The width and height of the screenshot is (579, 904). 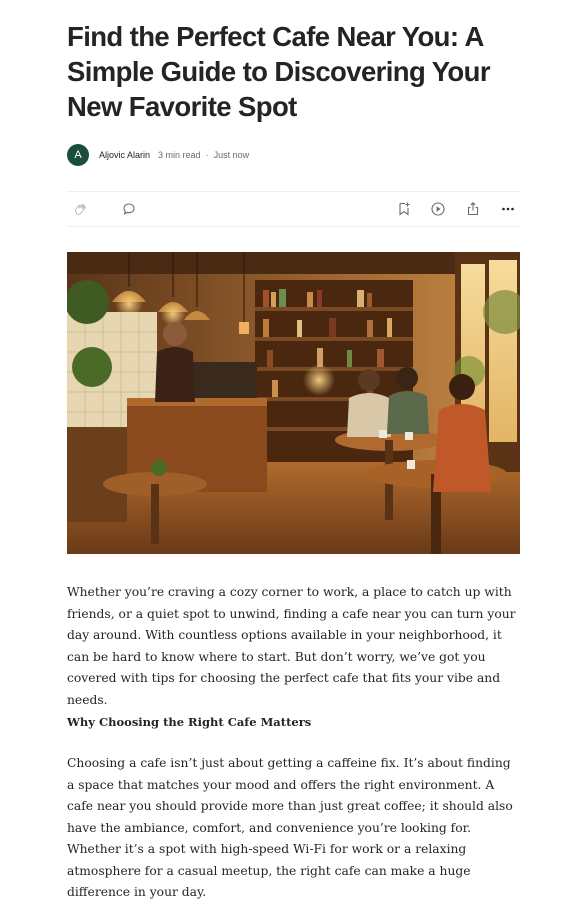 What do you see at coordinates (293, 209) in the screenshot?
I see `action-bar` at bounding box center [293, 209].